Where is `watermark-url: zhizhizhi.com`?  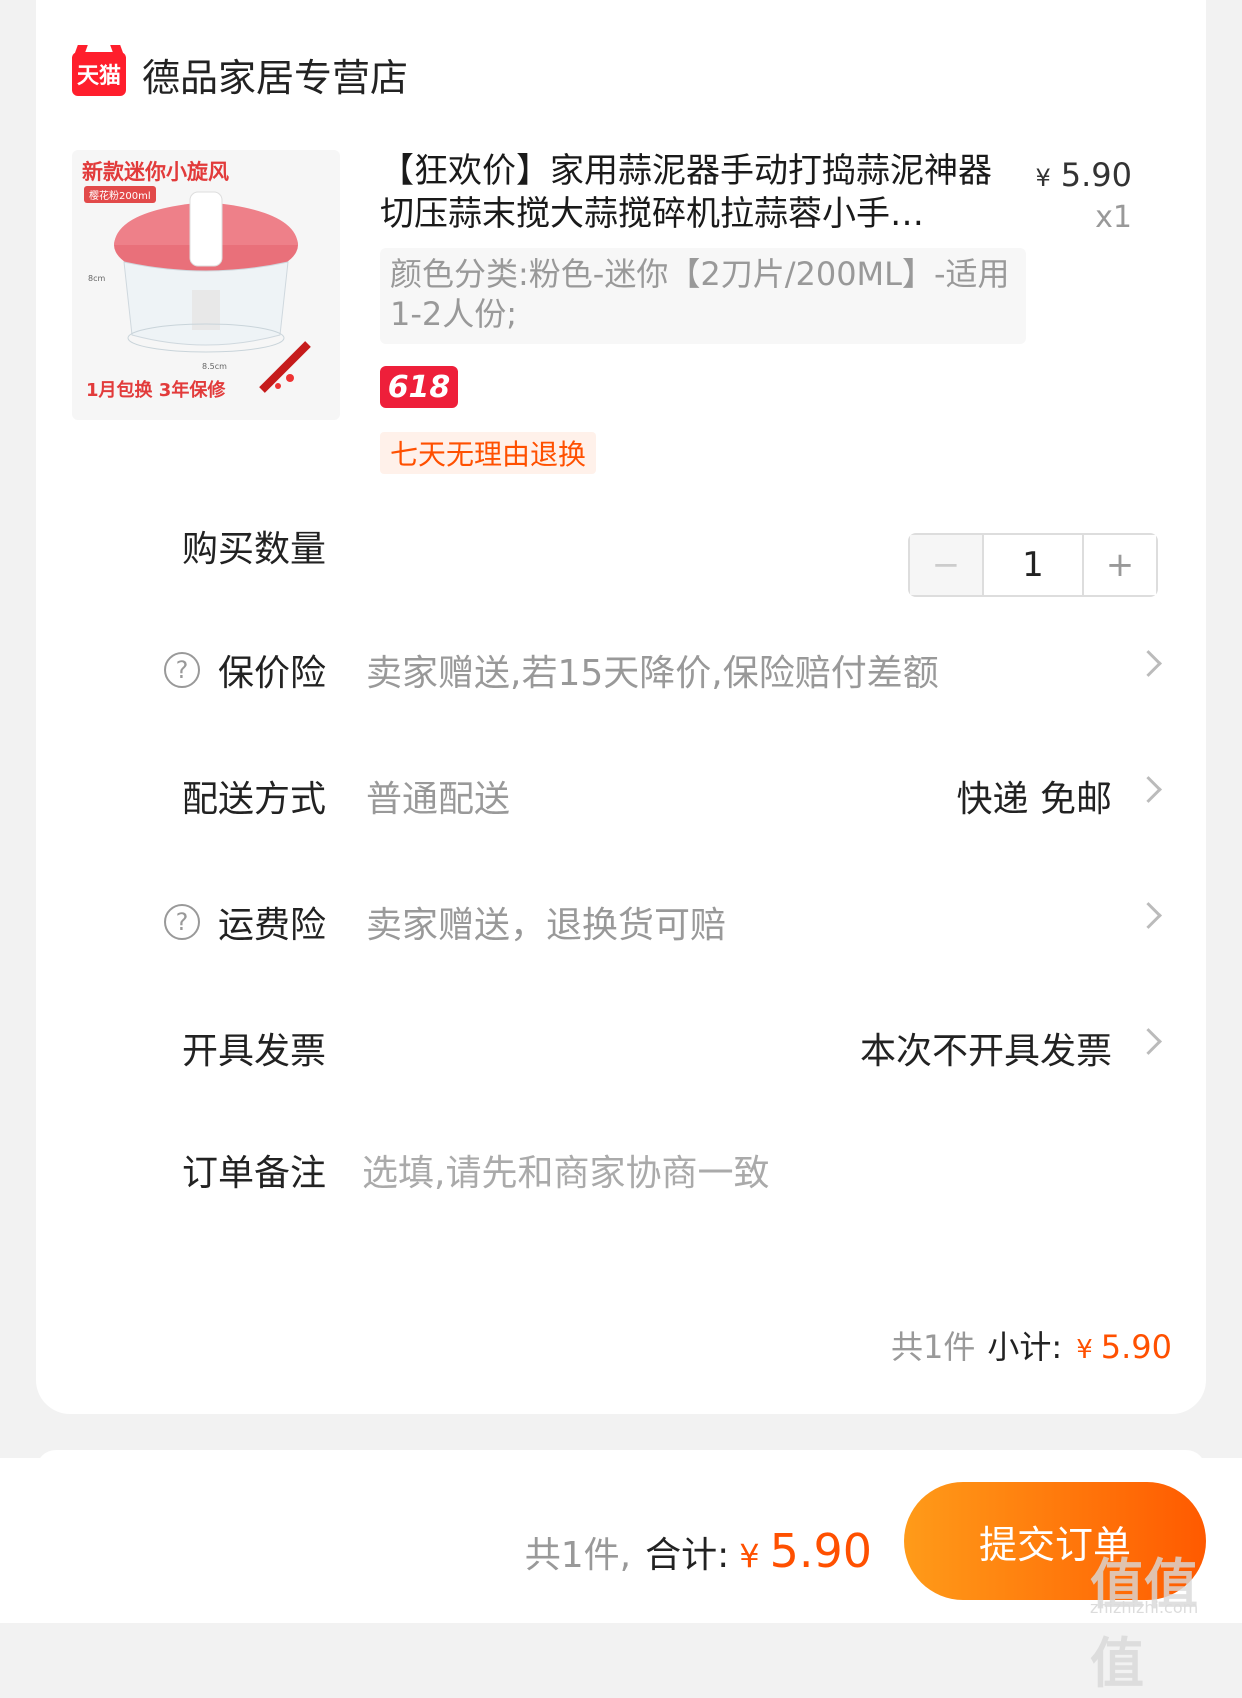
watermark-url: zhizhizhi.com is located at coordinates (1144, 1607).